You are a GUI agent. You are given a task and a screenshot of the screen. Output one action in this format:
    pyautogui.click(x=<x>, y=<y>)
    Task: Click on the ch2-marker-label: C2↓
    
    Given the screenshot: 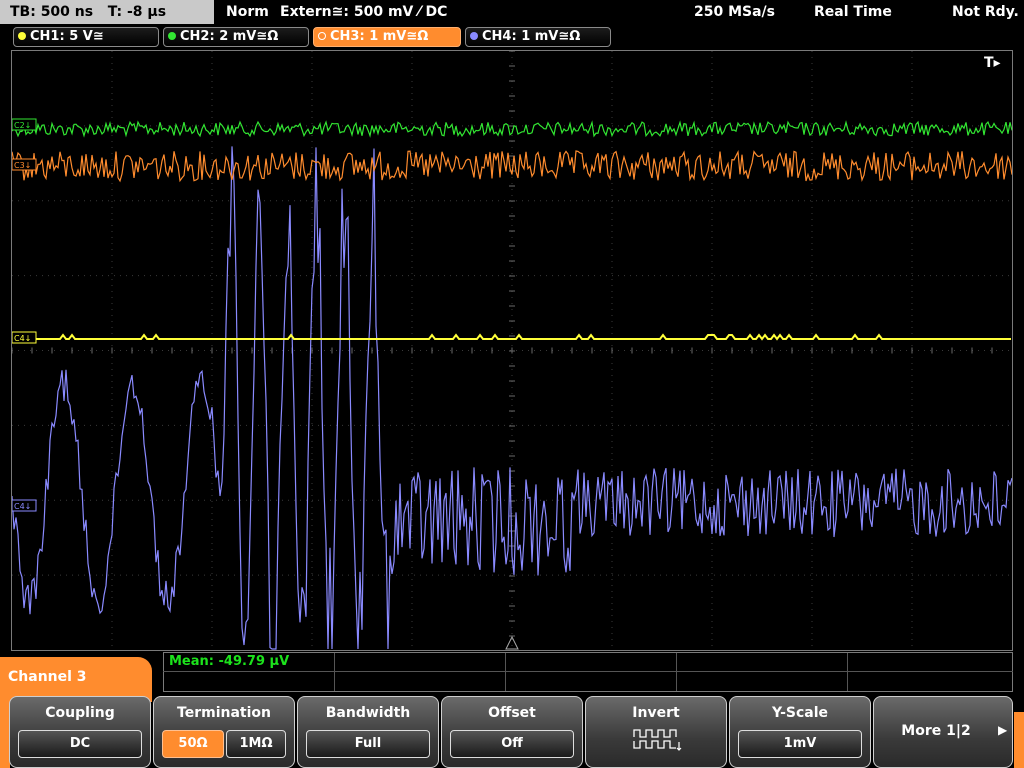 What is the action you would take?
    pyautogui.click(x=22, y=125)
    